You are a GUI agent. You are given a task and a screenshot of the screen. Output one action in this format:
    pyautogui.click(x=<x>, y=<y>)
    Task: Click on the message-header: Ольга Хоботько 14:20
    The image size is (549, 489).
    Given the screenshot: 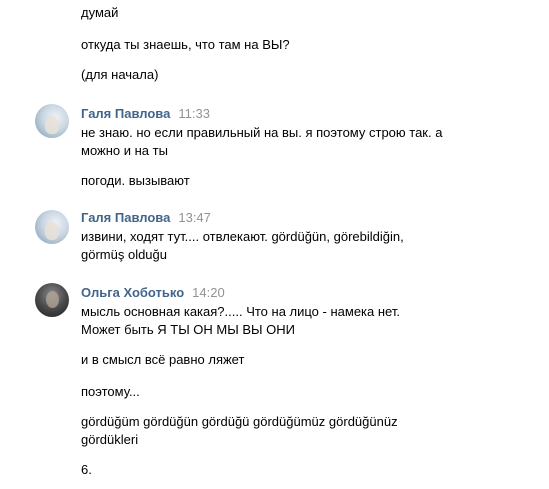 What is the action you would take?
    pyautogui.click(x=153, y=293)
    